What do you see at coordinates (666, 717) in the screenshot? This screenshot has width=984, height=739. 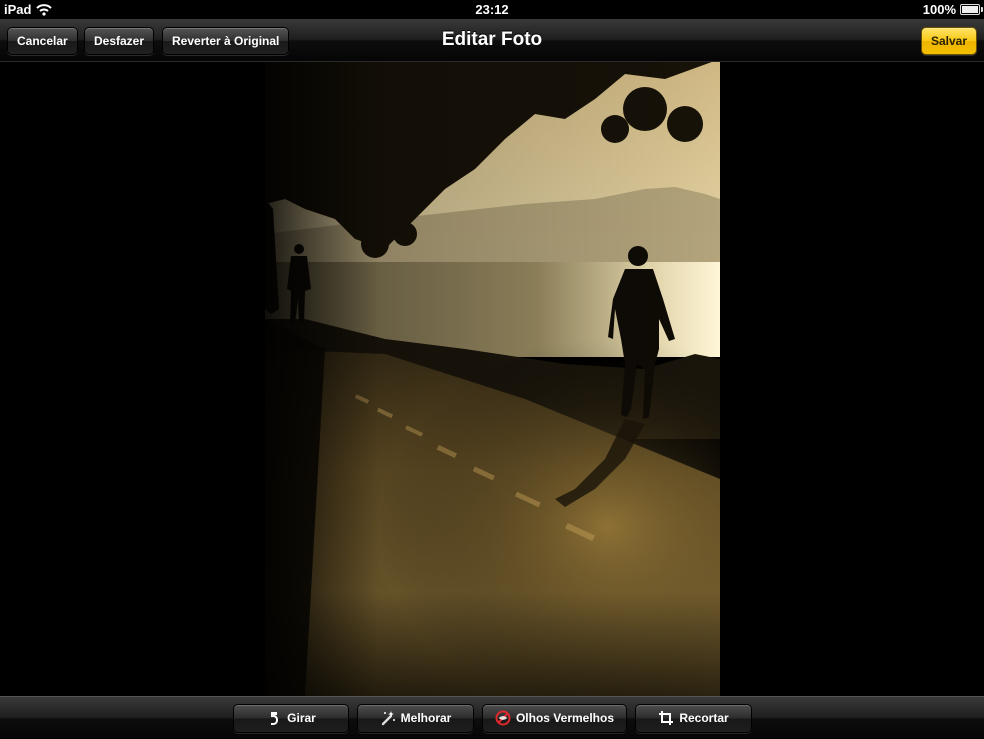 I see `crop-icon` at bounding box center [666, 717].